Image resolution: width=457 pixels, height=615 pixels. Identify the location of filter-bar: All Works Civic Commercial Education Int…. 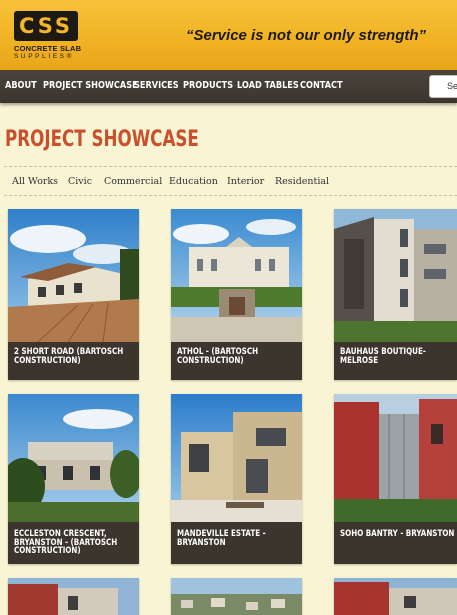
(230, 181).